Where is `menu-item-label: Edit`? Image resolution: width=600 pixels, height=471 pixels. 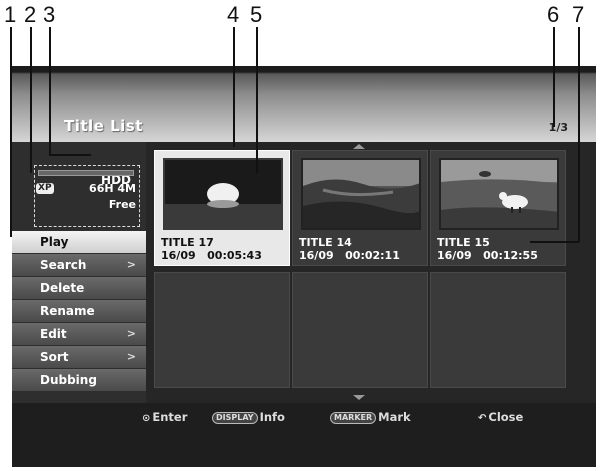 menu-item-label: Edit is located at coordinates (53, 334).